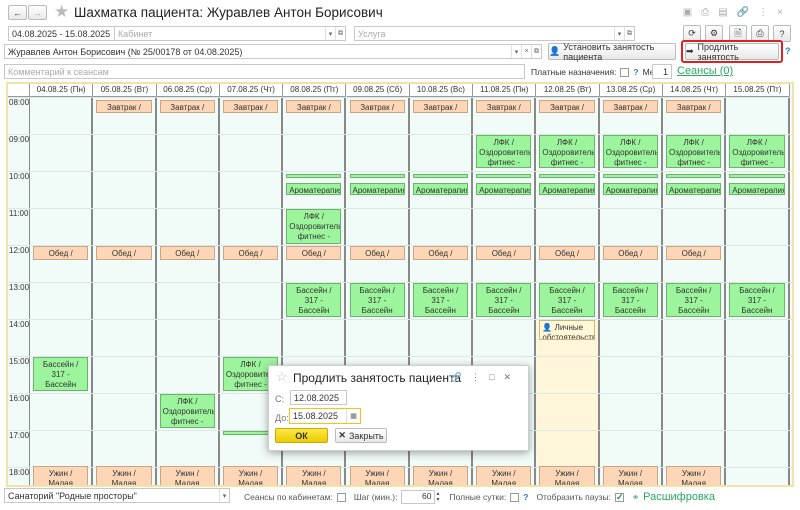 Image resolution: width=800 pixels, height=510 pixels. Describe the element at coordinates (567, 330) in the screenshot. I see `event-personal: 👤 Личные обстоятельства` at that location.